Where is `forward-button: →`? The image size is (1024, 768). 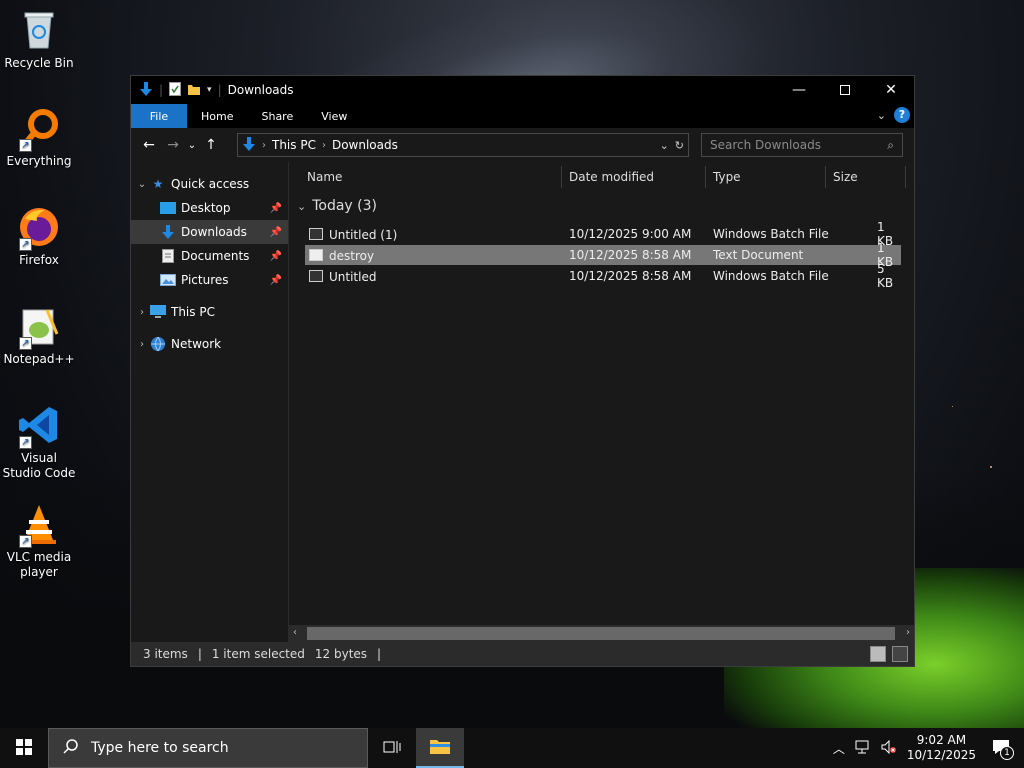
forward-button: → is located at coordinates (173, 145).